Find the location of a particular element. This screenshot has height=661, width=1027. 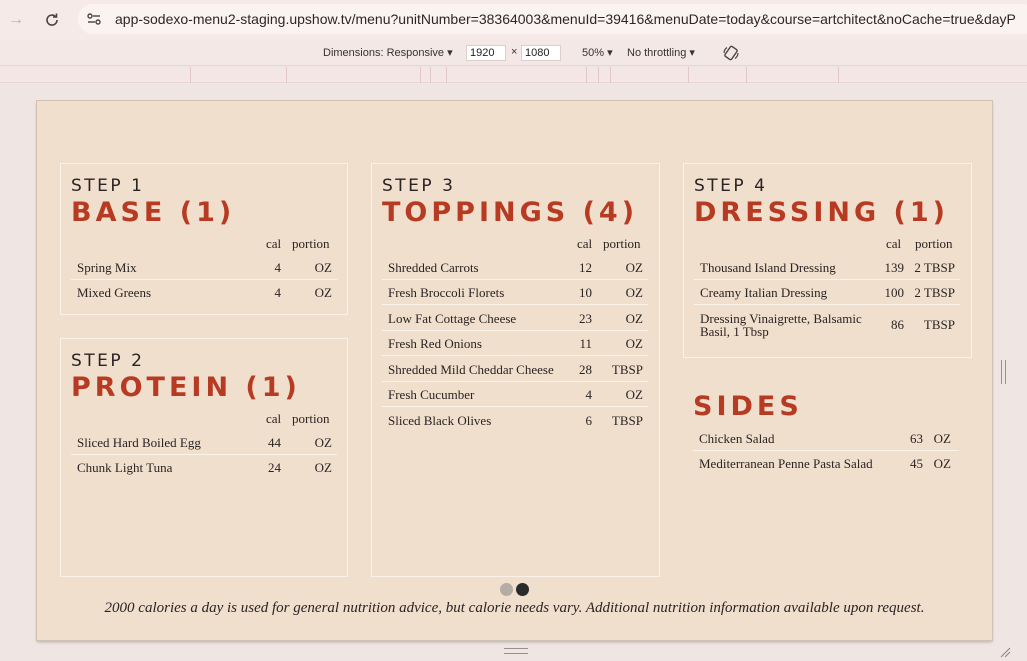

list-item: Spring Mix 4 OZ is located at coordinates (204, 267).